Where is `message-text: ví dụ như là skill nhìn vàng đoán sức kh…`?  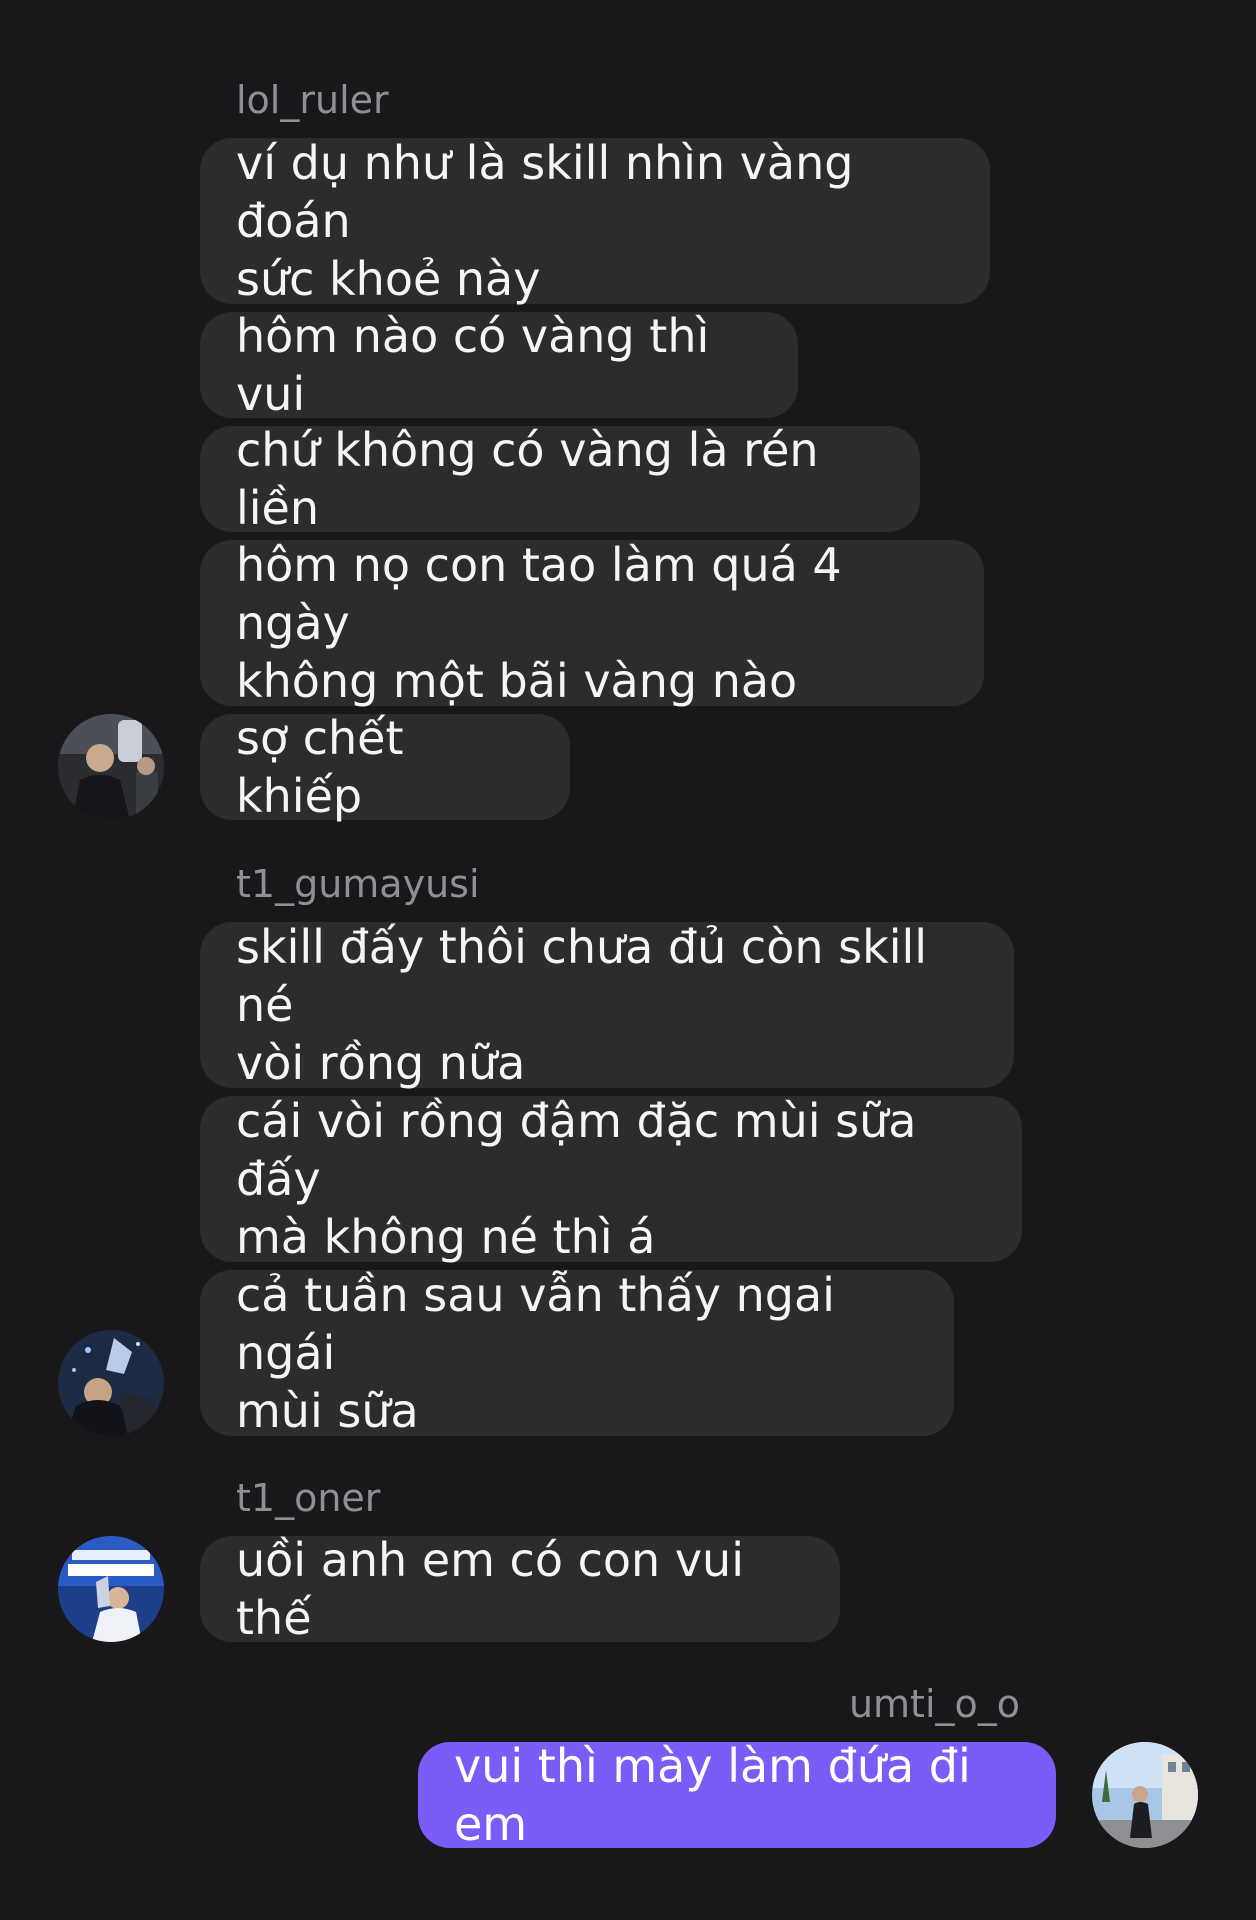 message-text: ví dụ như là skill nhìn vàng đoán sức kh… is located at coordinates (545, 221).